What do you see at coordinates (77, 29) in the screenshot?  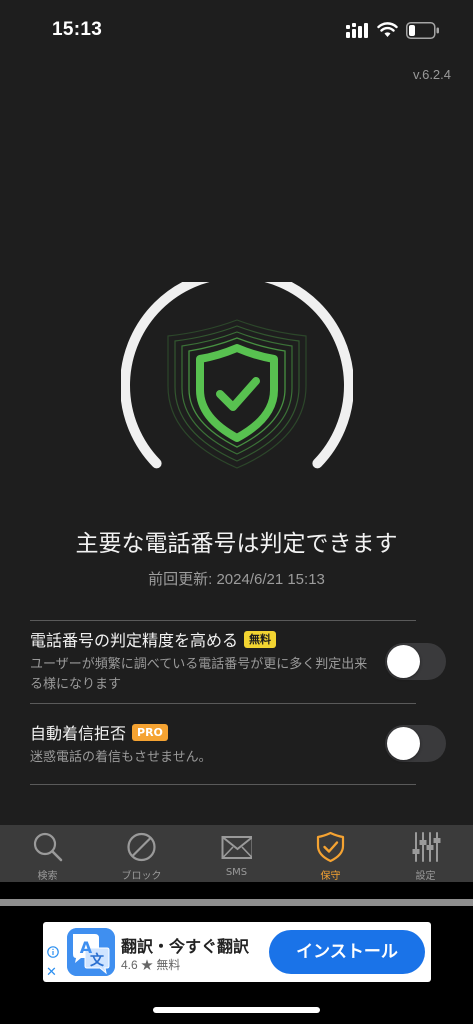 I see `status-time: 15:13` at bounding box center [77, 29].